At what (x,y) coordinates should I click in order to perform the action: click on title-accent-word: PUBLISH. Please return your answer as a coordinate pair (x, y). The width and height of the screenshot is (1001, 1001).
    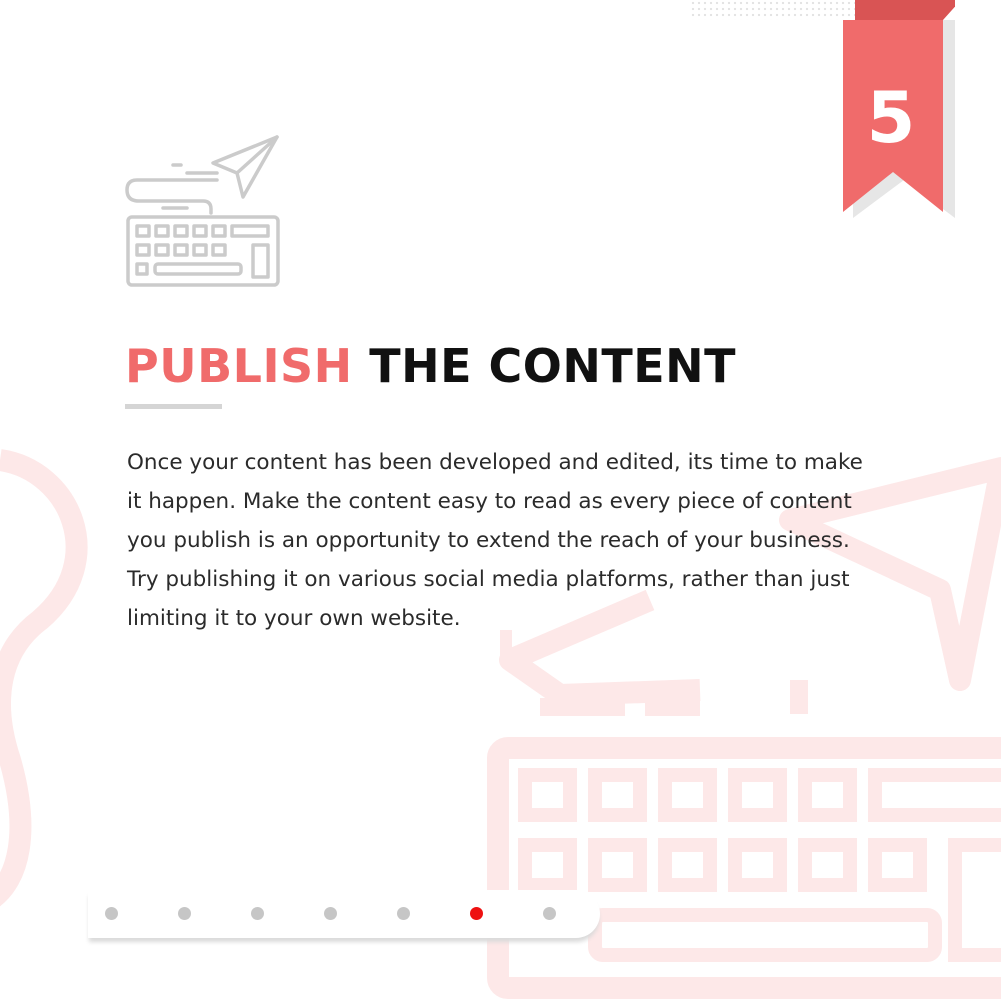
    Looking at the image, I should click on (239, 366).